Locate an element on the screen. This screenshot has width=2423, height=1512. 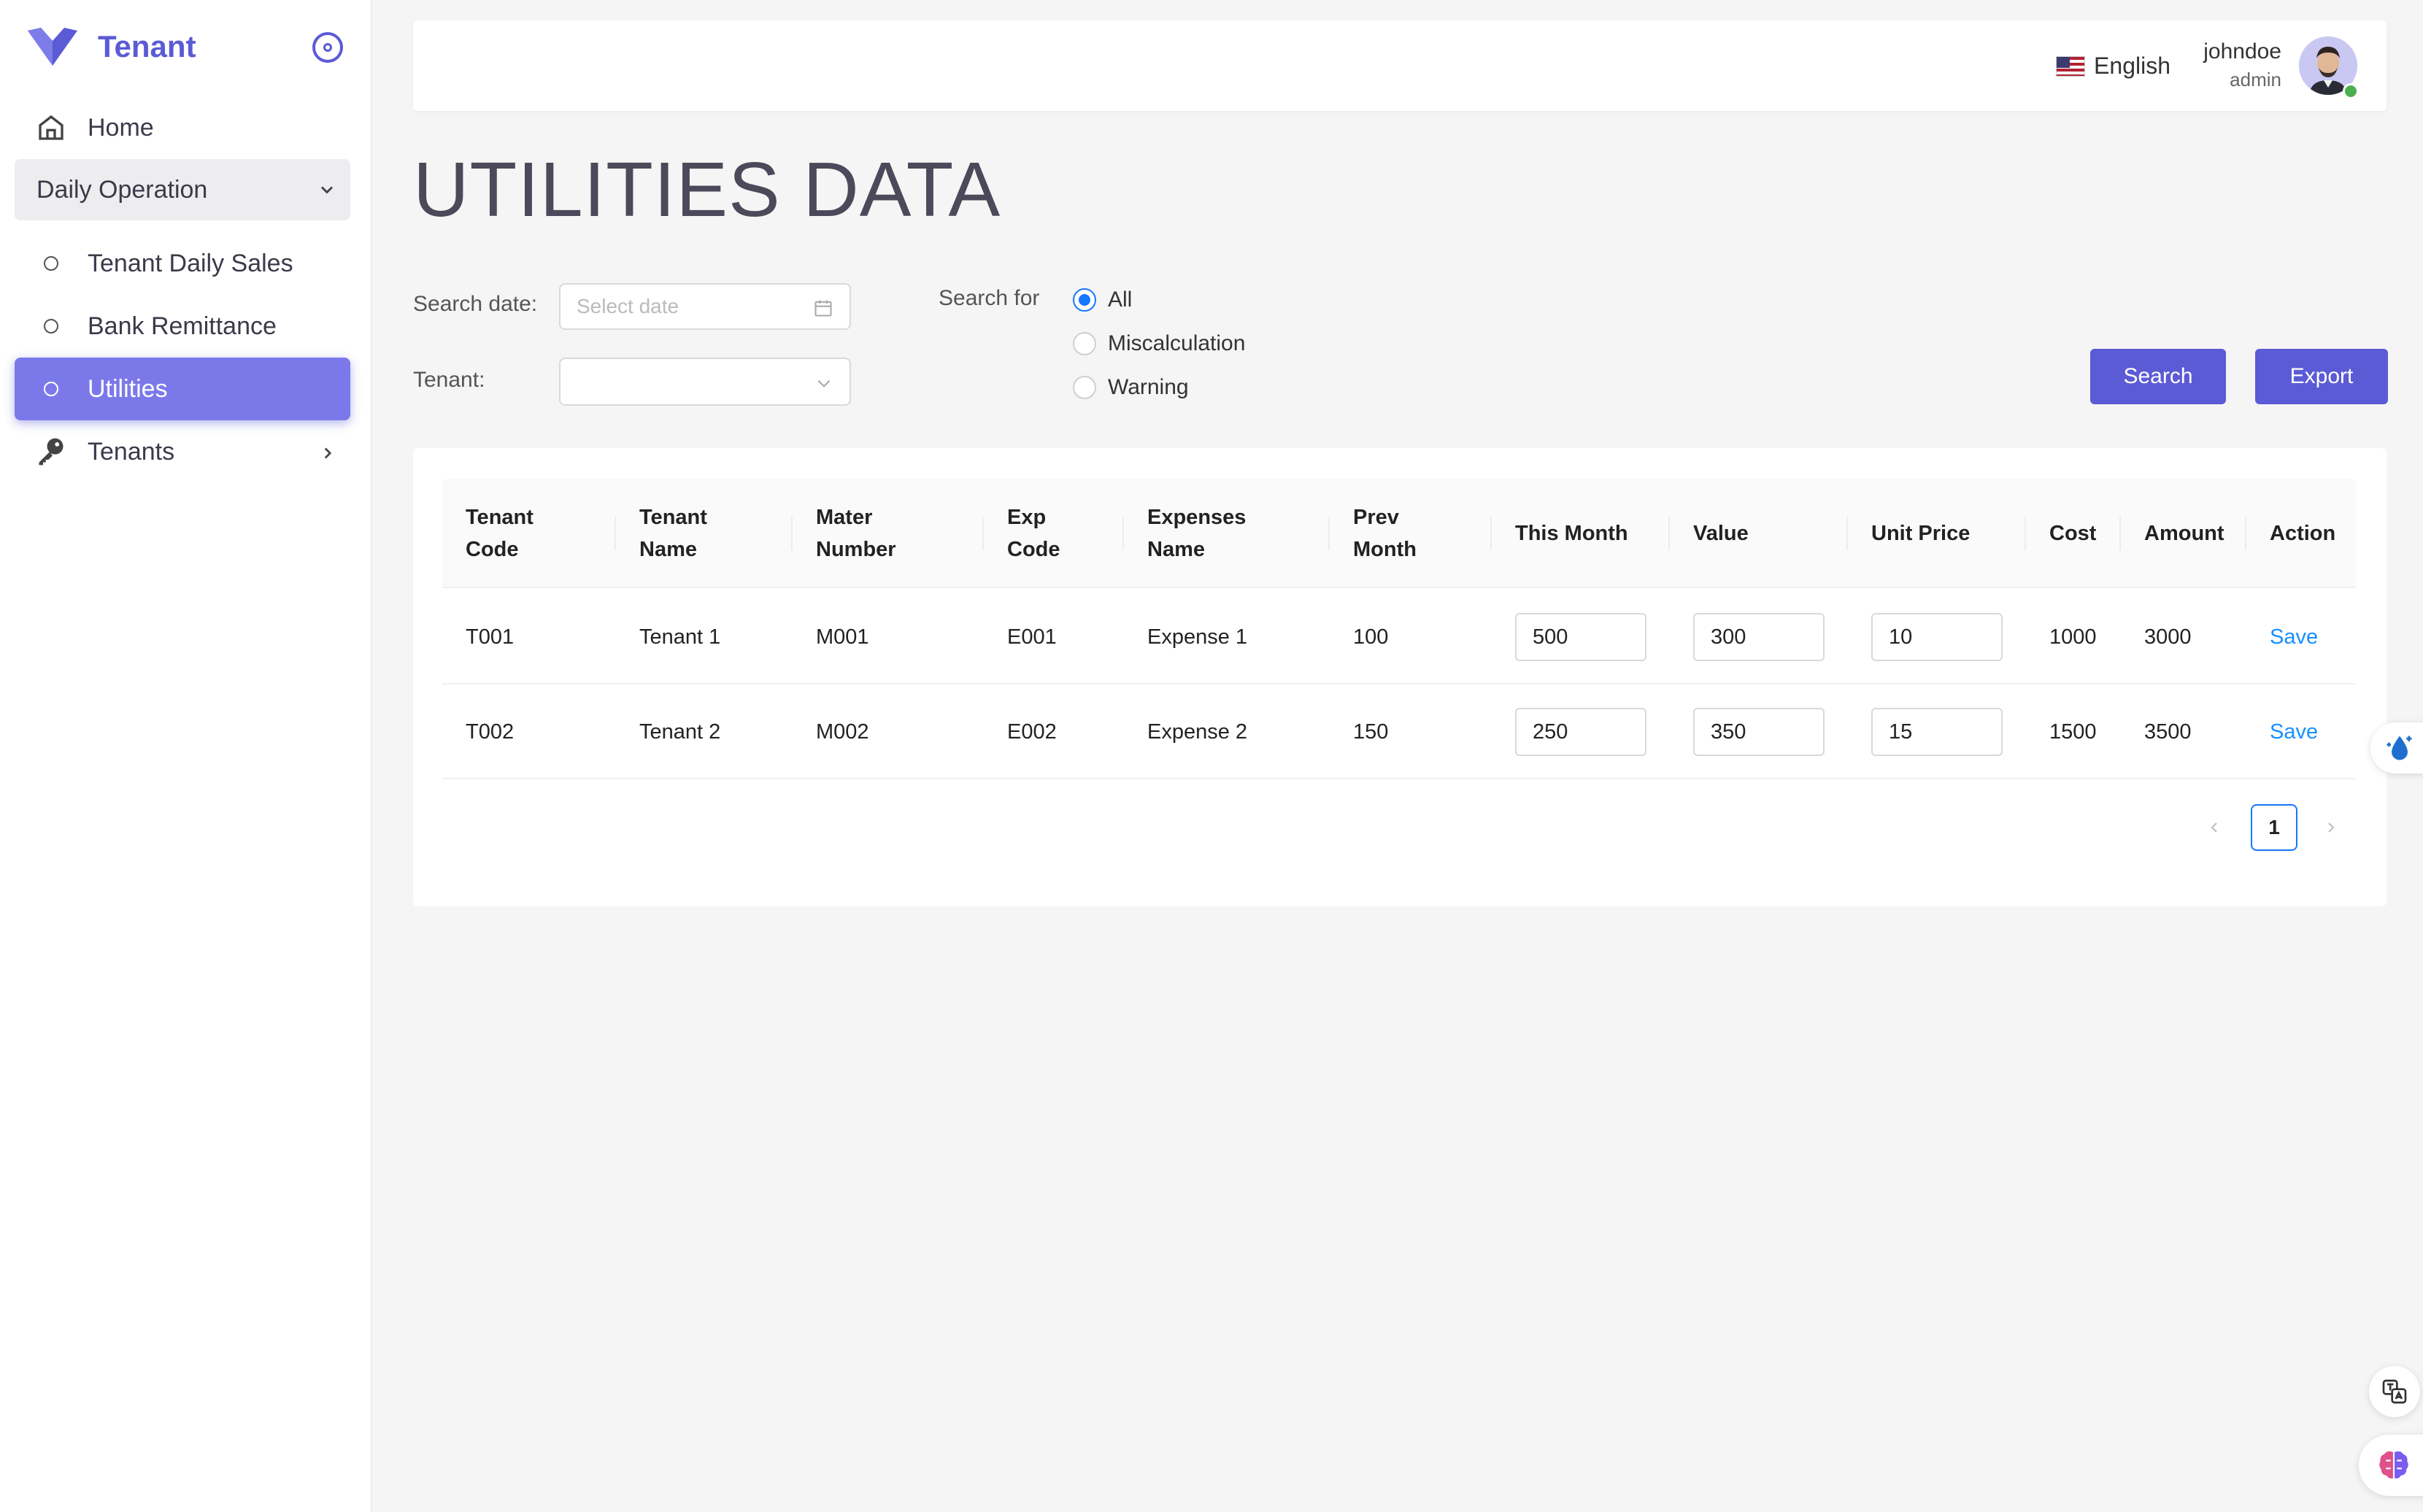
cell-mater-number: M002 is located at coordinates (842, 732).